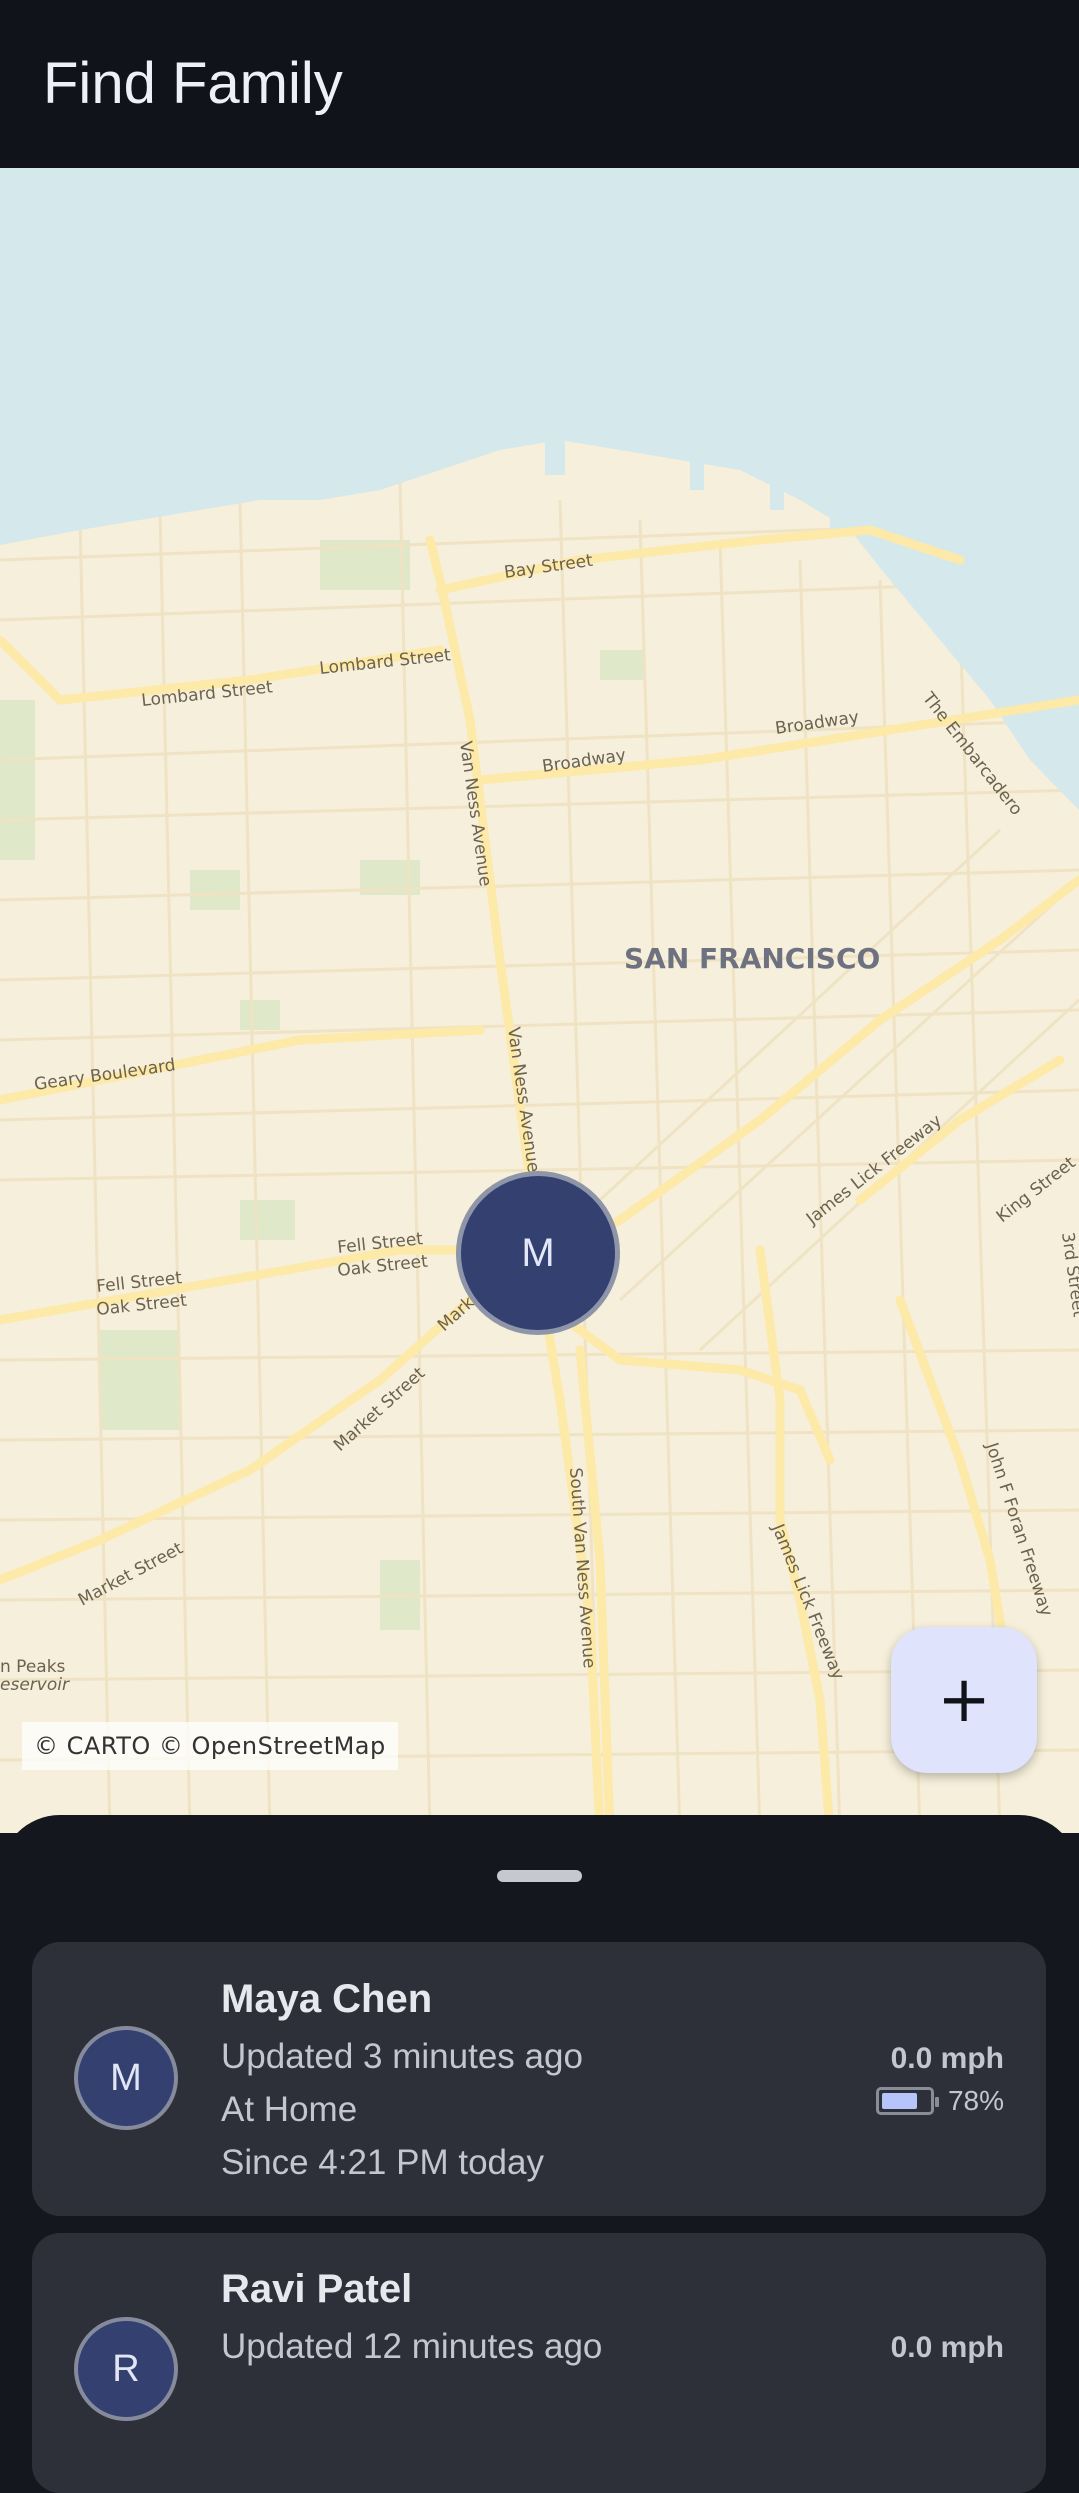 The width and height of the screenshot is (1079, 2493). Describe the element at coordinates (35, 1685) in the screenshot. I see `label-reservoir: eservoir` at that location.